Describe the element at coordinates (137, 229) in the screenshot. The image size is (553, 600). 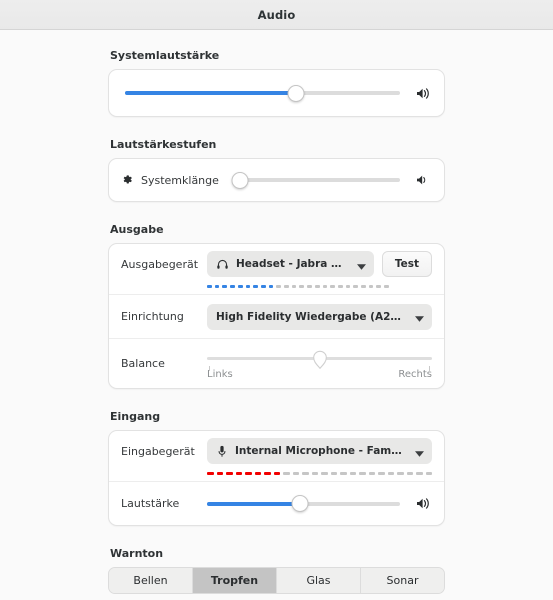
I see `group-title-output: Ausgabe` at that location.